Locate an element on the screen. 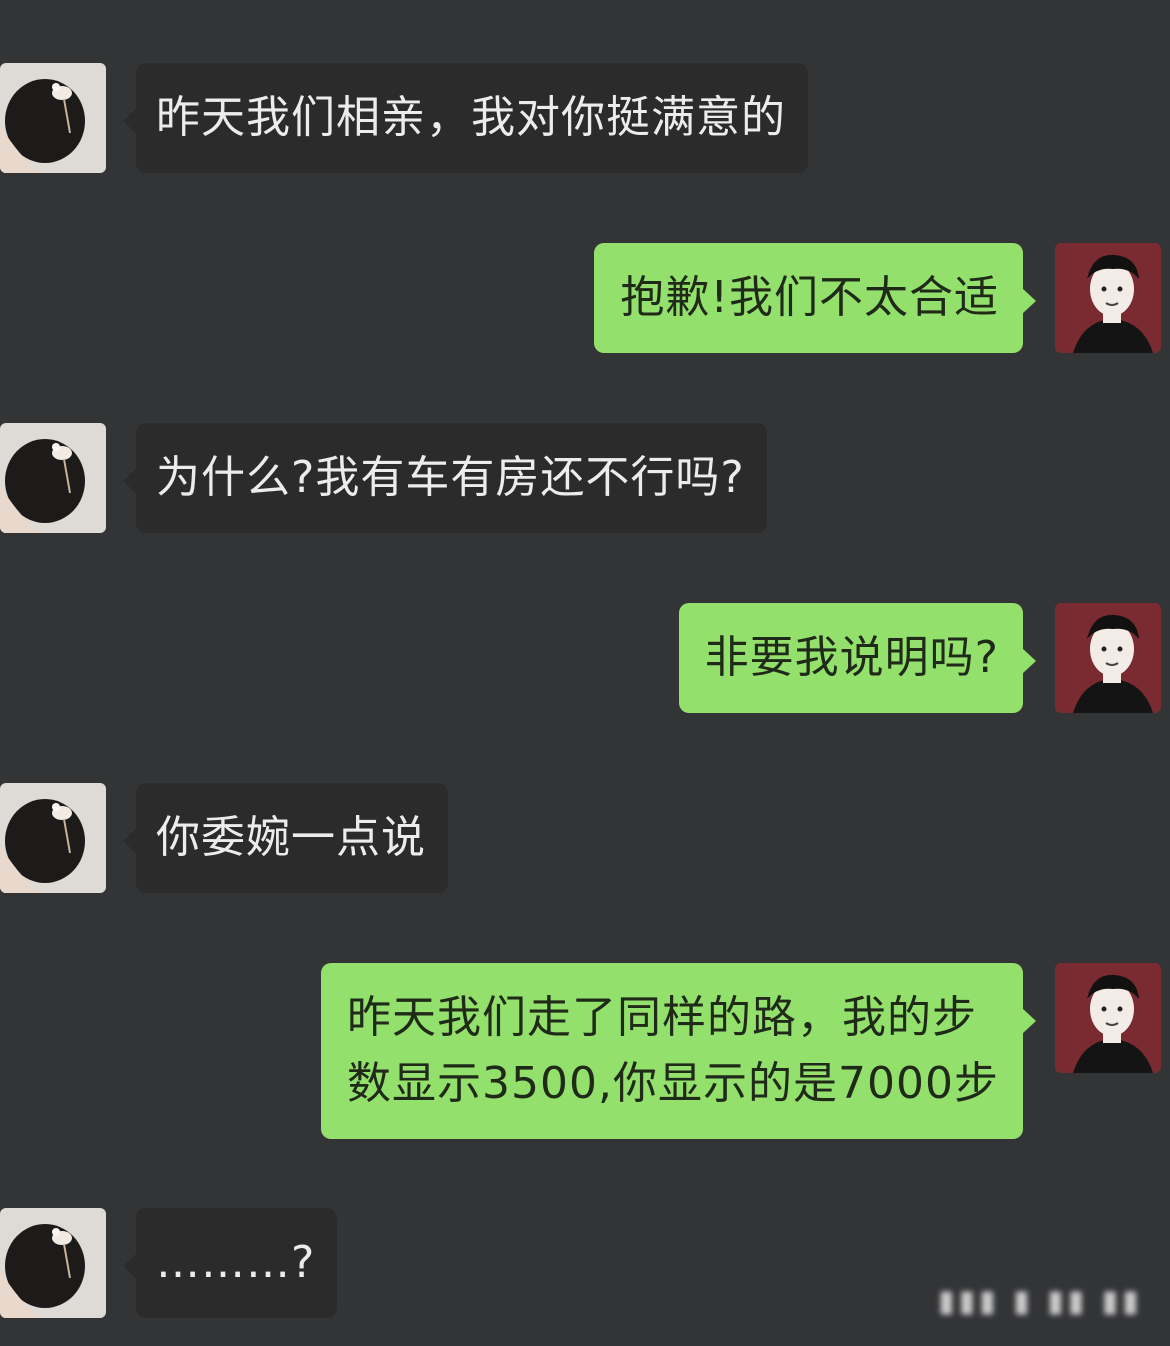 This screenshot has height=1346, width=1170. message-text: 非要我说明吗? is located at coordinates (851, 657).